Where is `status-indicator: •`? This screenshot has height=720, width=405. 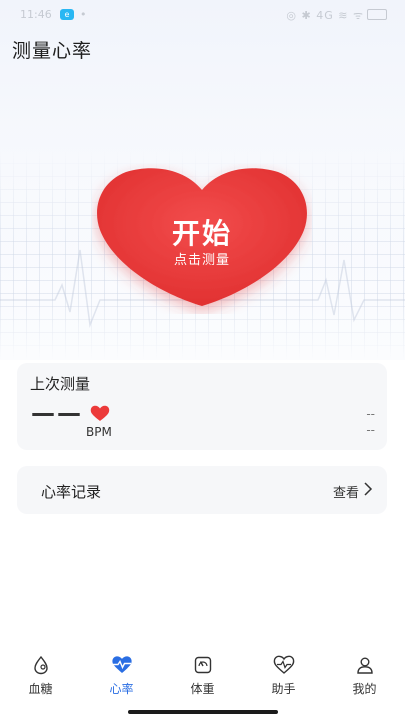
status-indicator: • is located at coordinates (83, 14).